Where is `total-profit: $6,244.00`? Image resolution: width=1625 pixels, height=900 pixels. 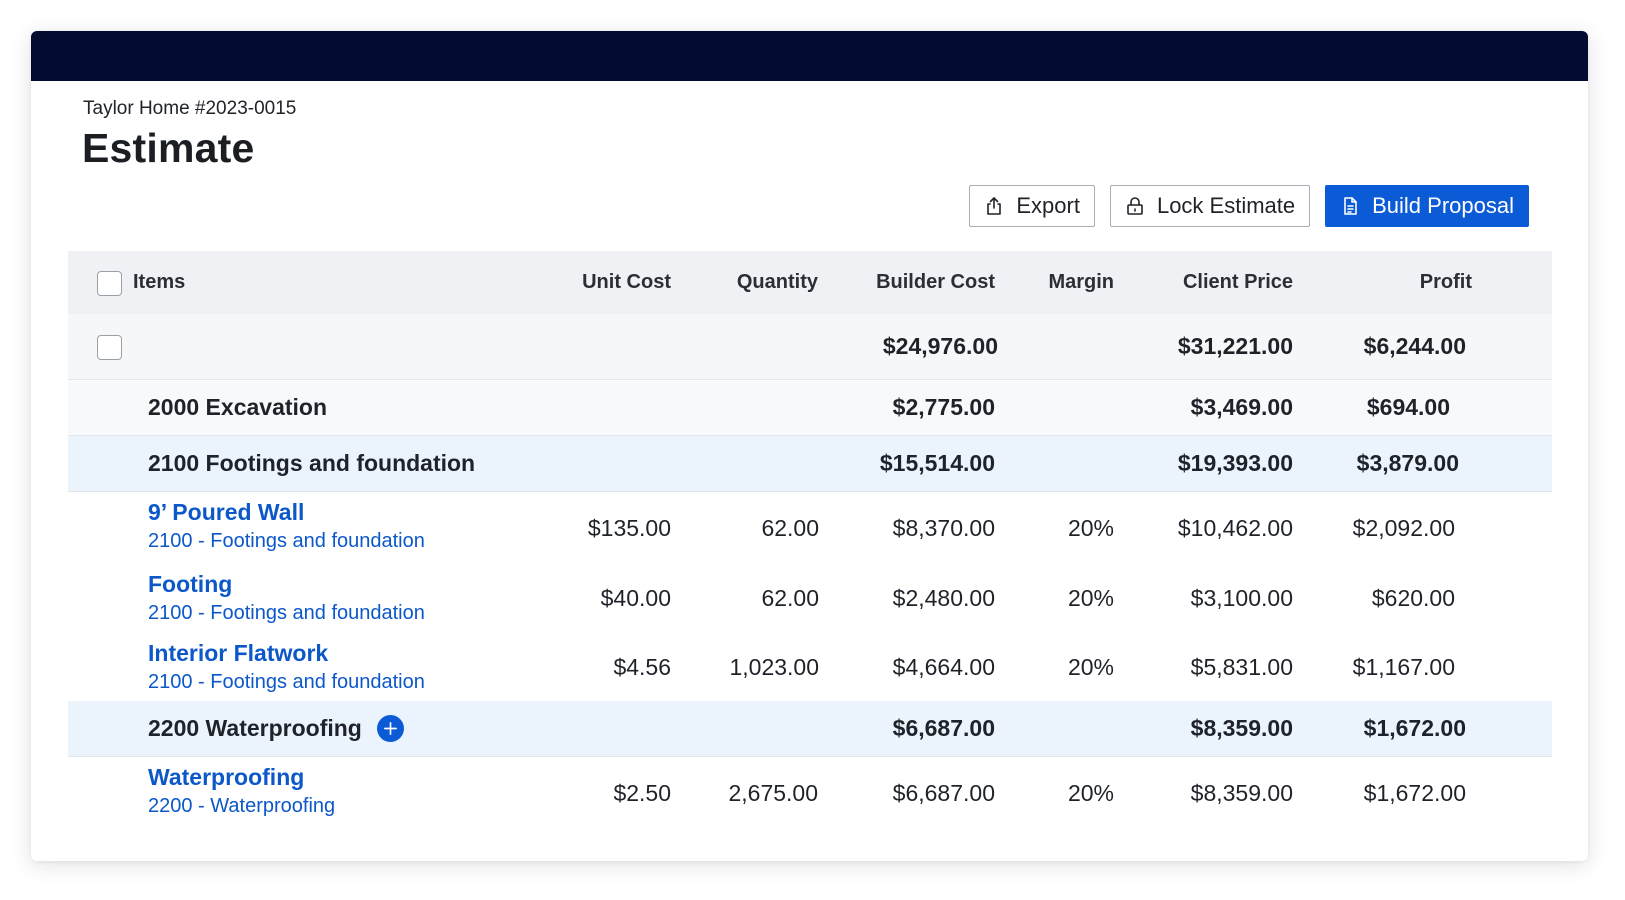 total-profit: $6,244.00 is located at coordinates (1414, 346).